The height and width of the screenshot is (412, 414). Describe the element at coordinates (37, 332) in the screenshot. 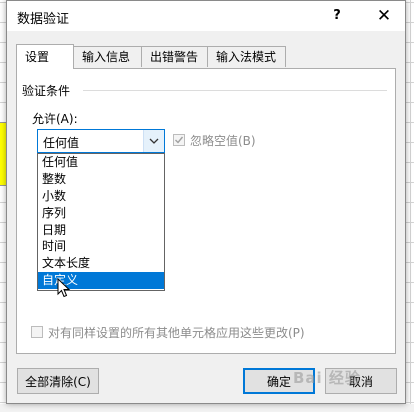

I see `checkbox-unchecked-icon` at that location.